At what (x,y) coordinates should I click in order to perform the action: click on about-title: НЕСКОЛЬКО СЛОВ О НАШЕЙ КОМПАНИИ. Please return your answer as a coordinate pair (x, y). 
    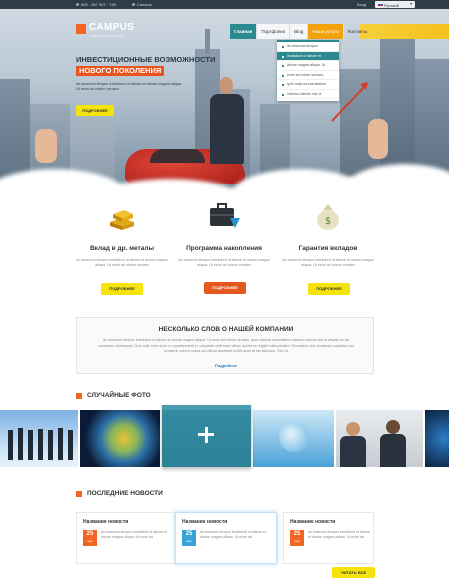
    Looking at the image, I should click on (226, 329).